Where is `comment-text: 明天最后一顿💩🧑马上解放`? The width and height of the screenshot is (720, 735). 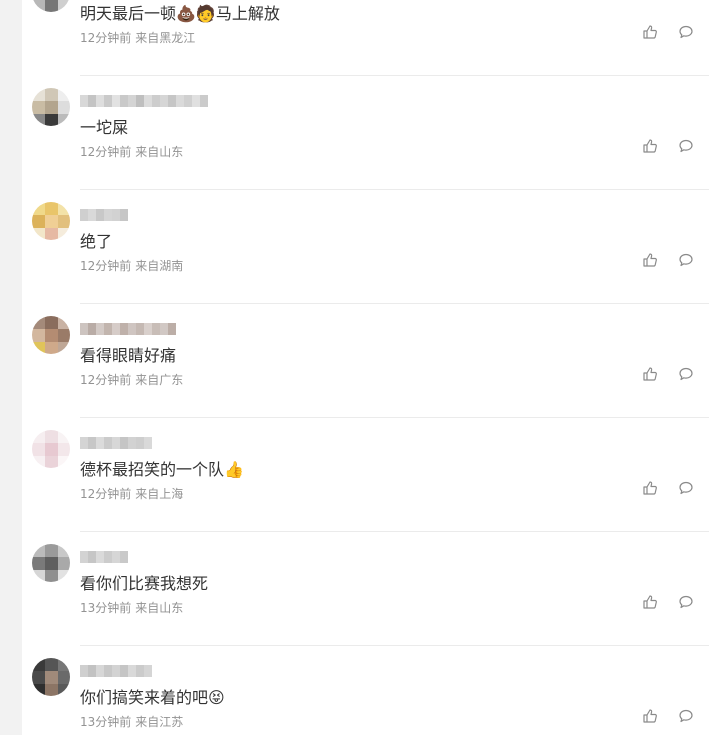
comment-text: 明天最后一顿💩🧑马上解放 is located at coordinates (180, 13).